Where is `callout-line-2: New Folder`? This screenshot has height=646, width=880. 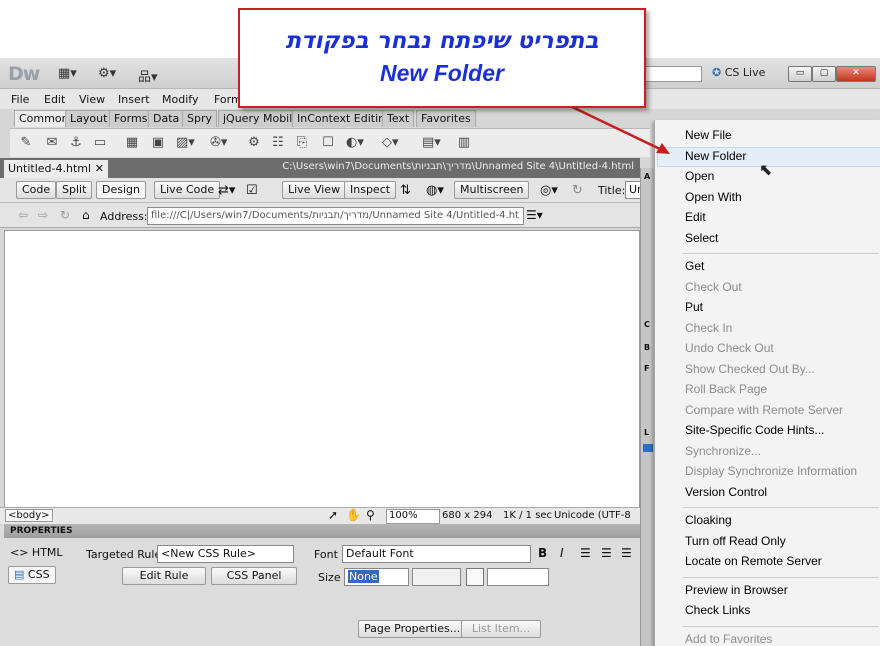
callout-line-2: New Folder is located at coordinates (442, 73).